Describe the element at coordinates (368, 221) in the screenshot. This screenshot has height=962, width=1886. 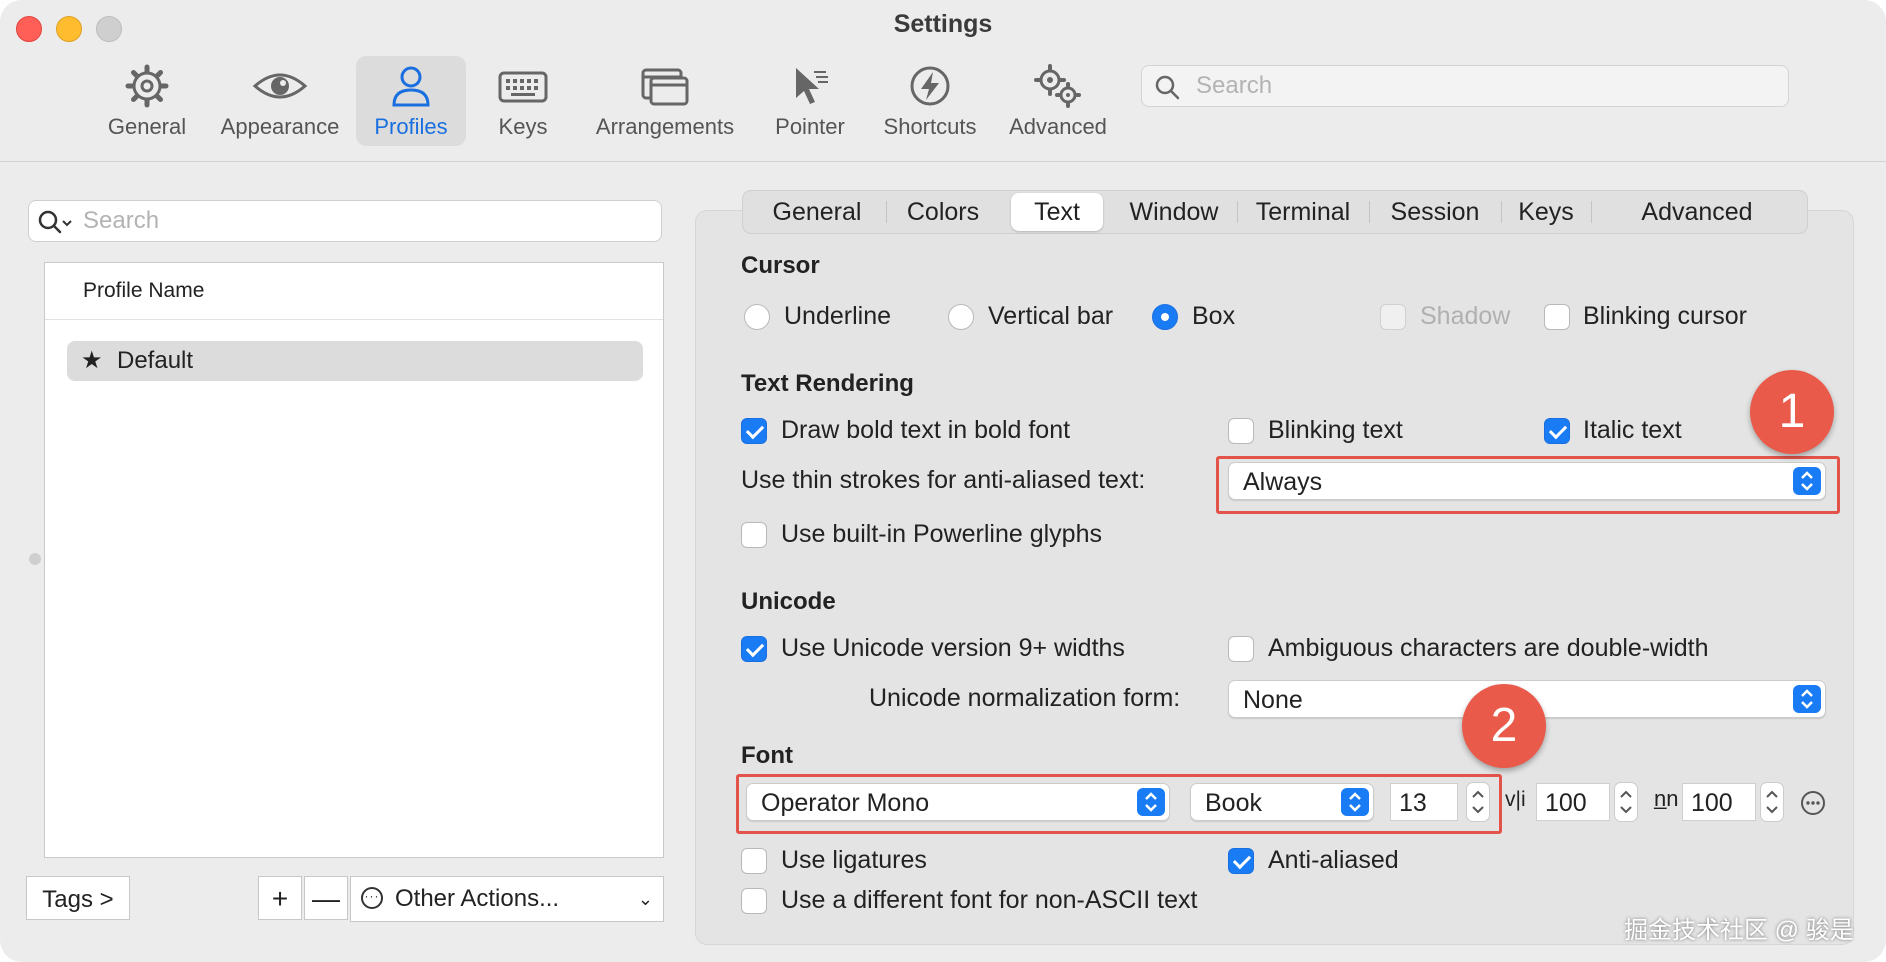
I see `profile-search-input` at that location.